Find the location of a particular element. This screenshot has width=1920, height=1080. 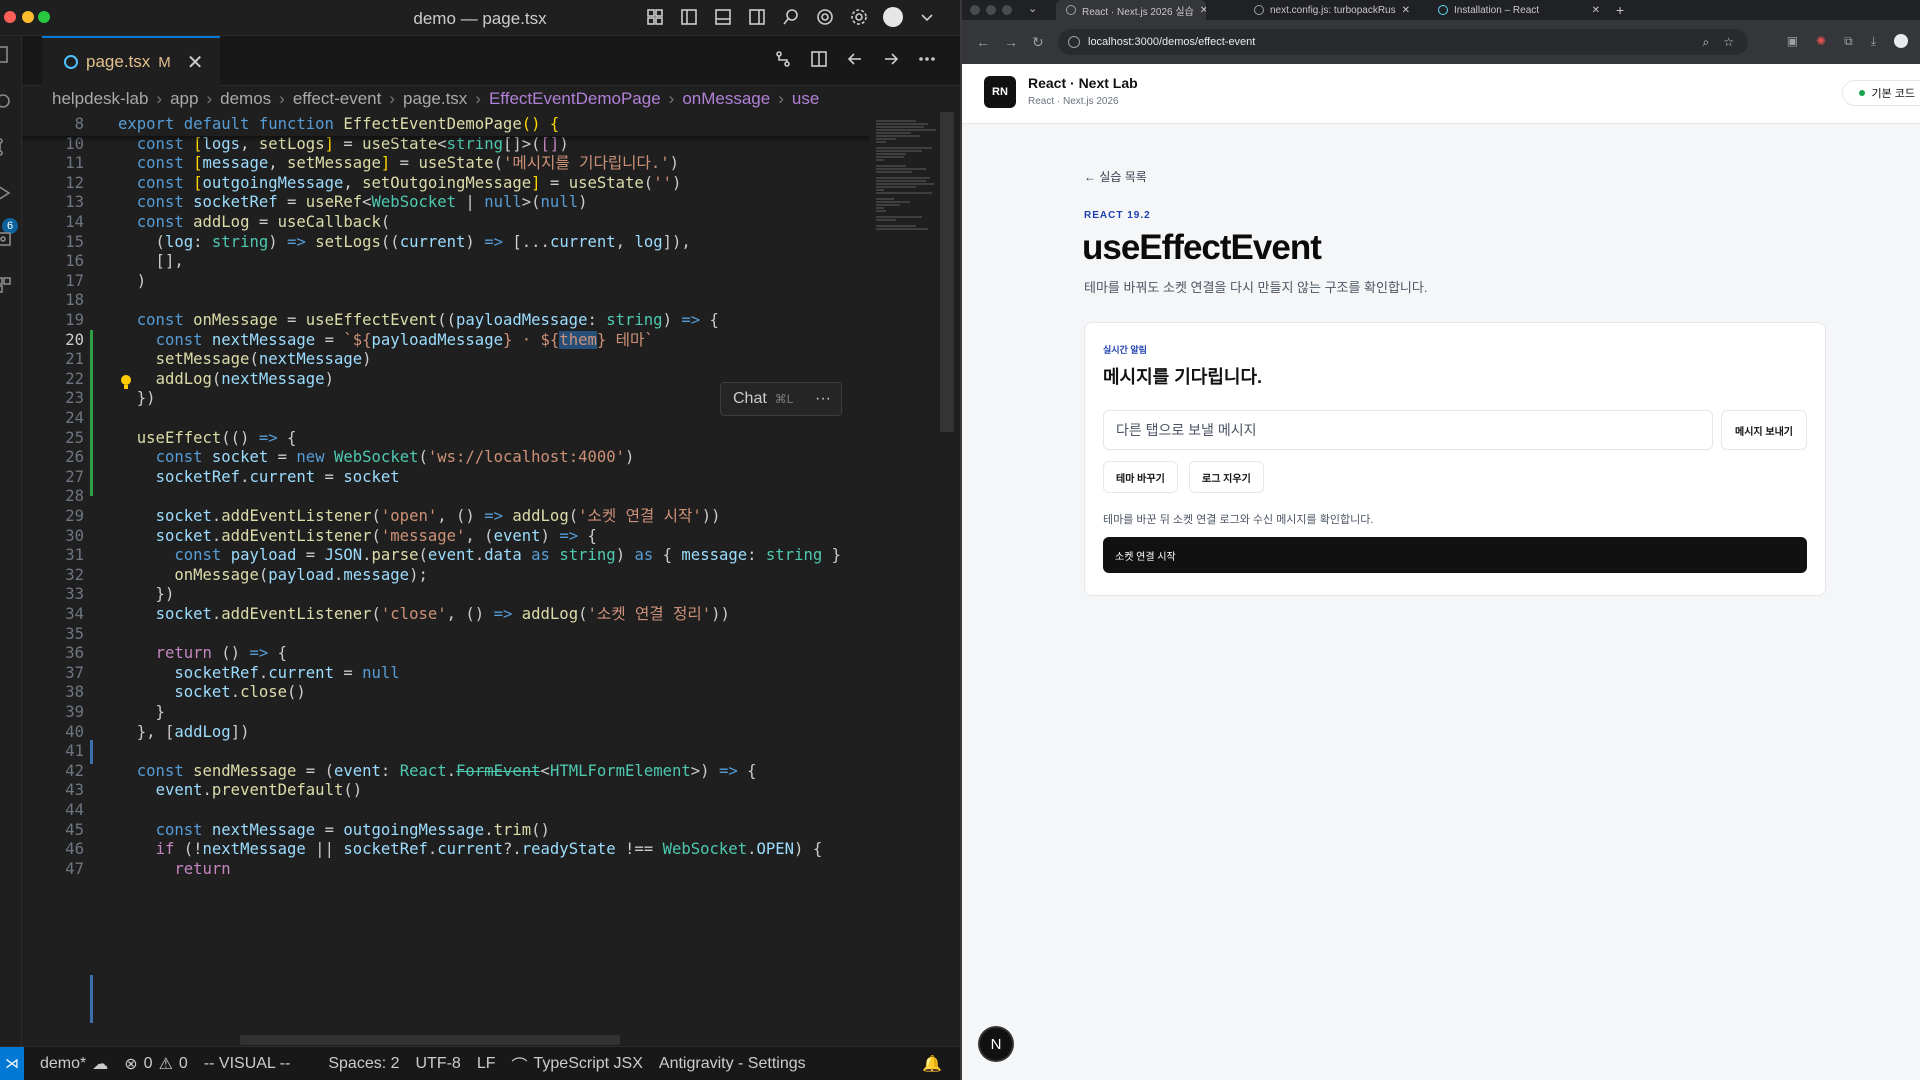

antigravity-settings: Antigravity - Settings is located at coordinates (732, 1064).